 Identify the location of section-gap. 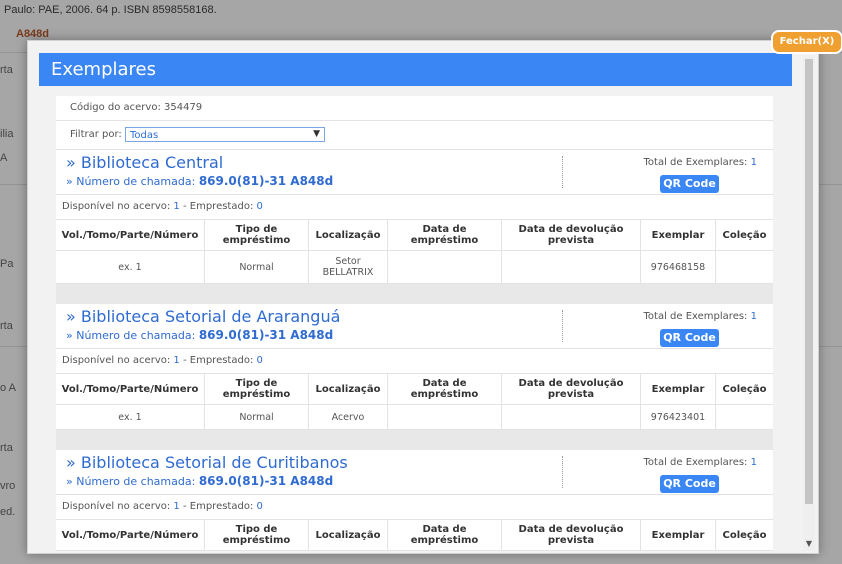
(414, 440).